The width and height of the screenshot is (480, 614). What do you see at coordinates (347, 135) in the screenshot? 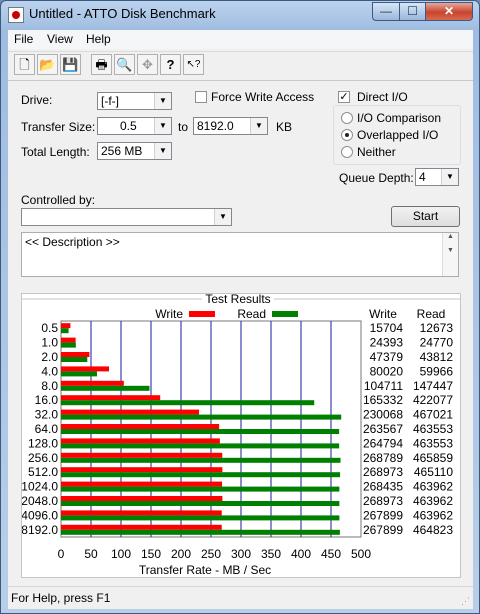
I see `overlapped-io-radio` at bounding box center [347, 135].